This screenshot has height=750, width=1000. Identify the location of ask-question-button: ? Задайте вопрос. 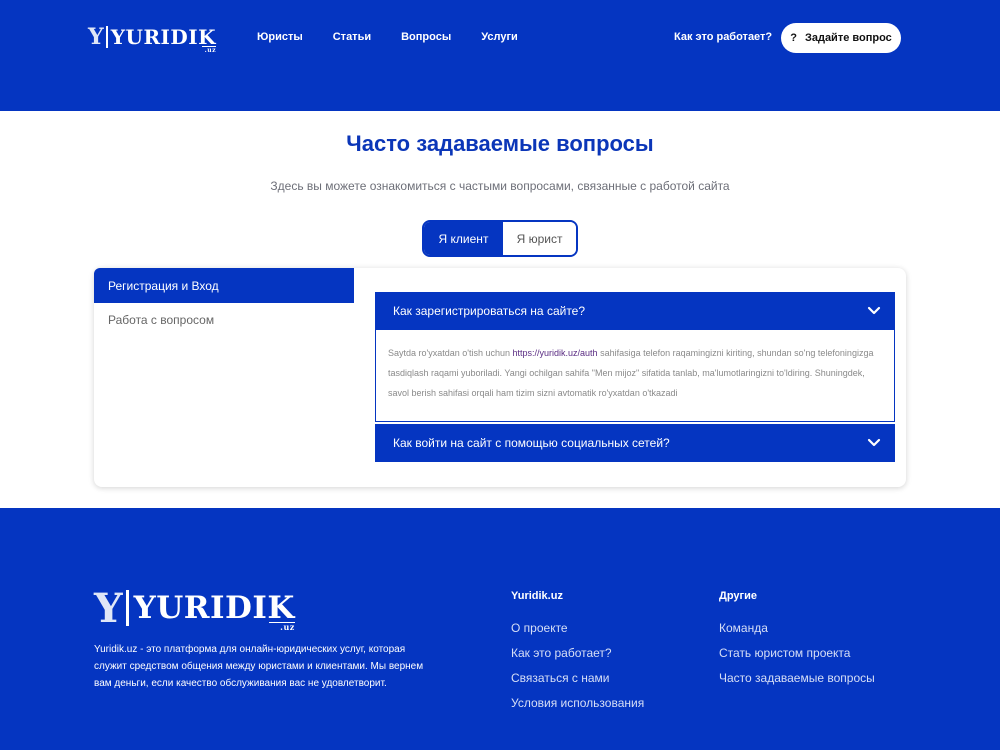
(841, 38).